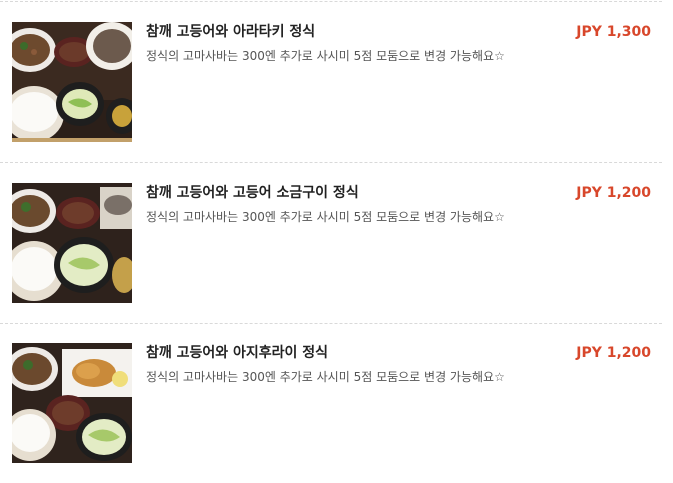  I want to click on item-name: 참깨 고등어와 아지후라이 정식, so click(237, 353).